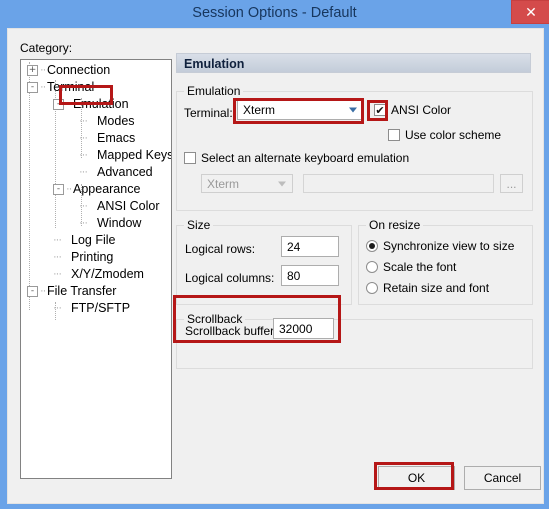 The image size is (549, 509). I want to click on sidebar-item-emacs: ··· Emacs, so click(107, 138).